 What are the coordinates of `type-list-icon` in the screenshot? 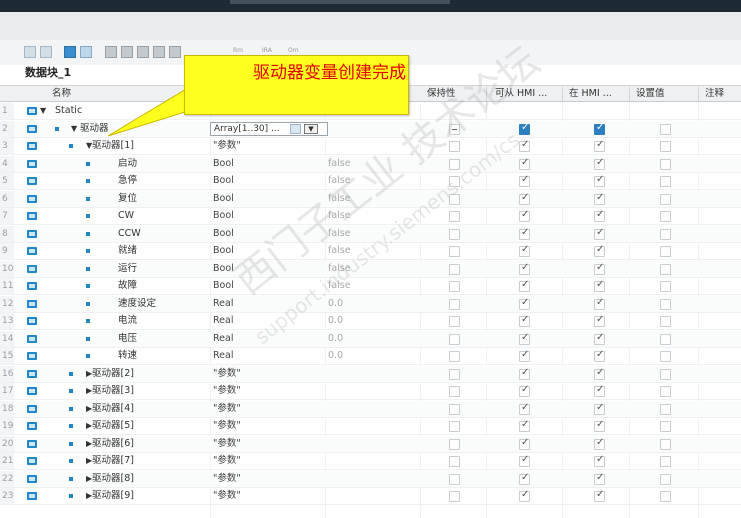 It's located at (295, 128).